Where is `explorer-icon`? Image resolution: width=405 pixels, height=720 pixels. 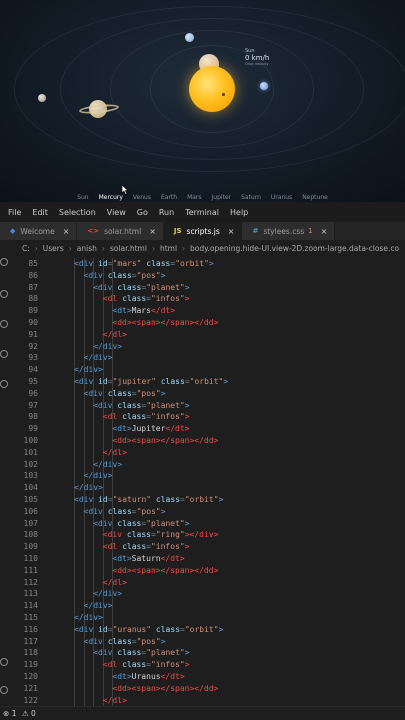
explorer-icon is located at coordinates (4, 262).